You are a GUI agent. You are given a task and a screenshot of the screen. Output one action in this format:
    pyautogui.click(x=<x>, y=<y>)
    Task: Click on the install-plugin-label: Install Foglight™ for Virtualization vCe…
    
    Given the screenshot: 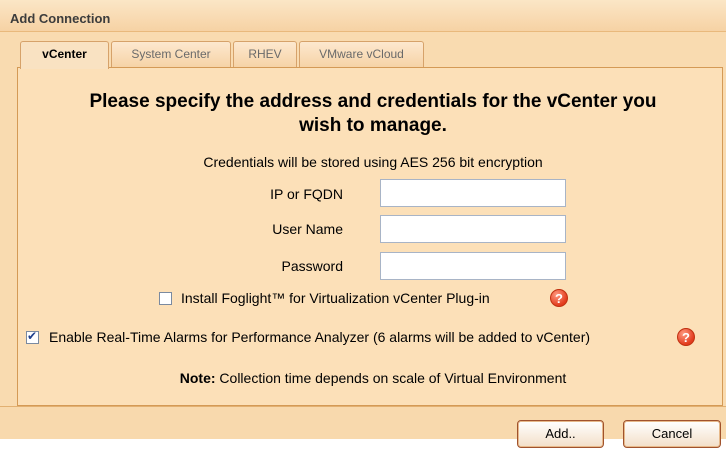 What is the action you would take?
    pyautogui.click(x=335, y=298)
    